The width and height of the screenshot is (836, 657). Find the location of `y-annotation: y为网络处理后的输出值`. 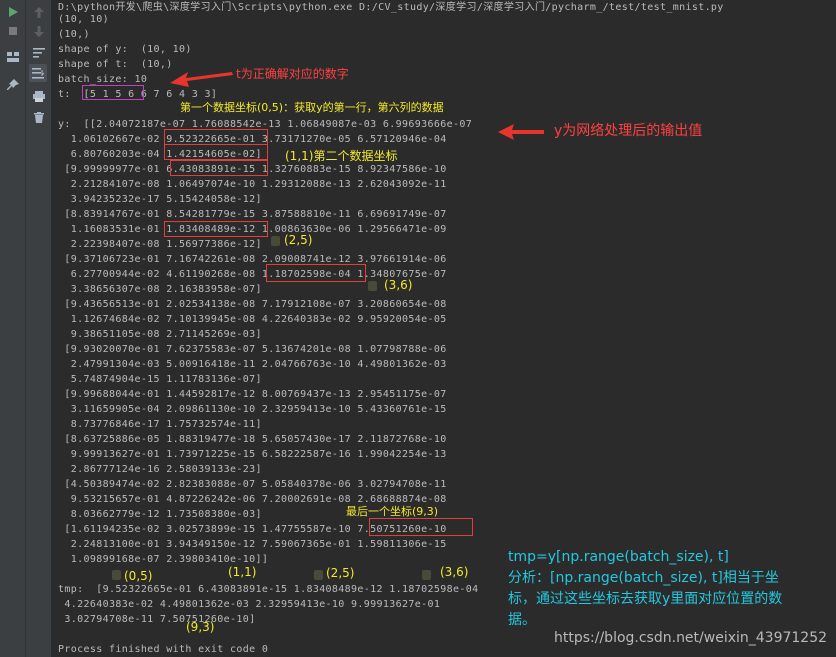

y-annotation: y为网络处理后的输出值 is located at coordinates (628, 131).